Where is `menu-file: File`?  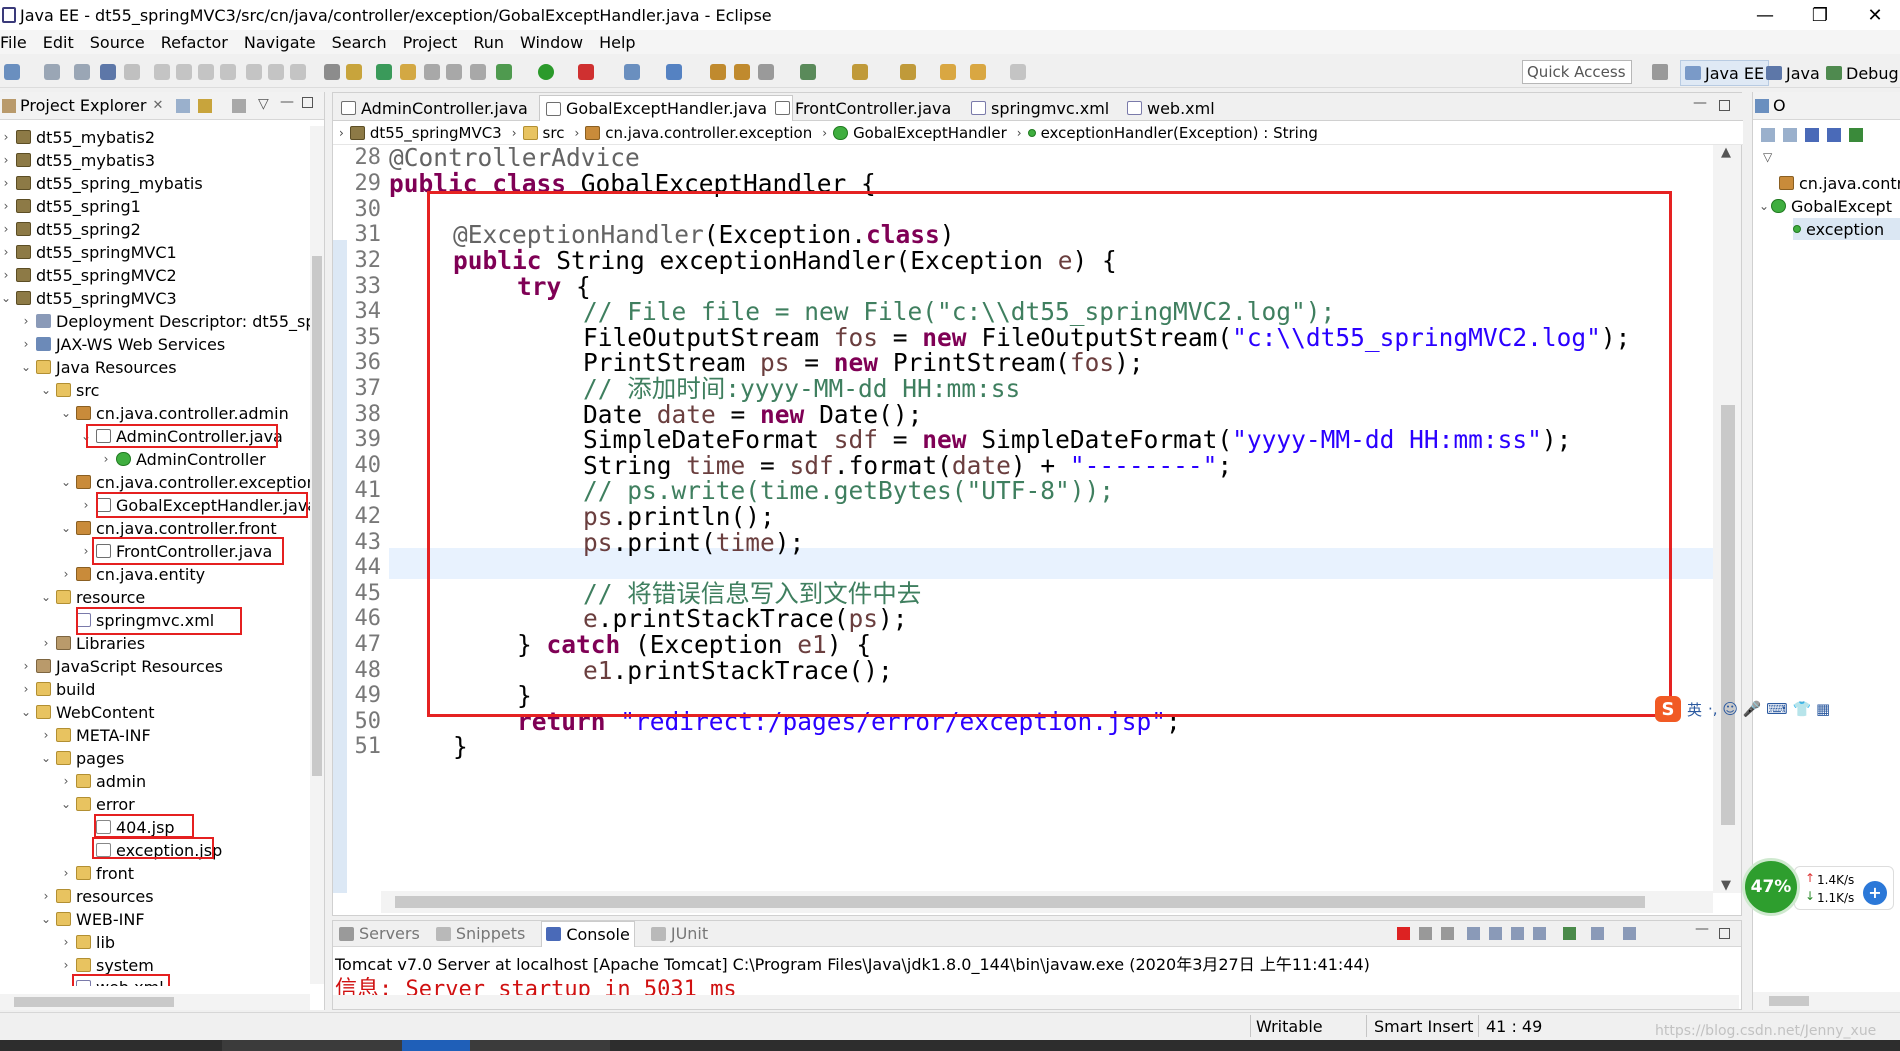 menu-file: File is located at coordinates (17, 42).